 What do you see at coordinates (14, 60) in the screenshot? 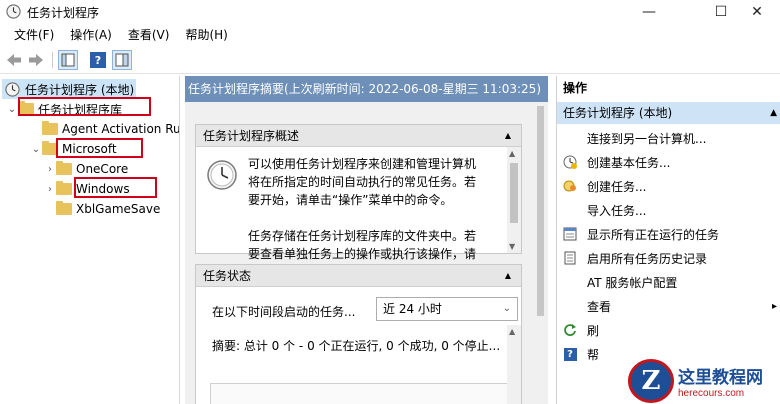
I see `back-arrow-icon` at bounding box center [14, 60].